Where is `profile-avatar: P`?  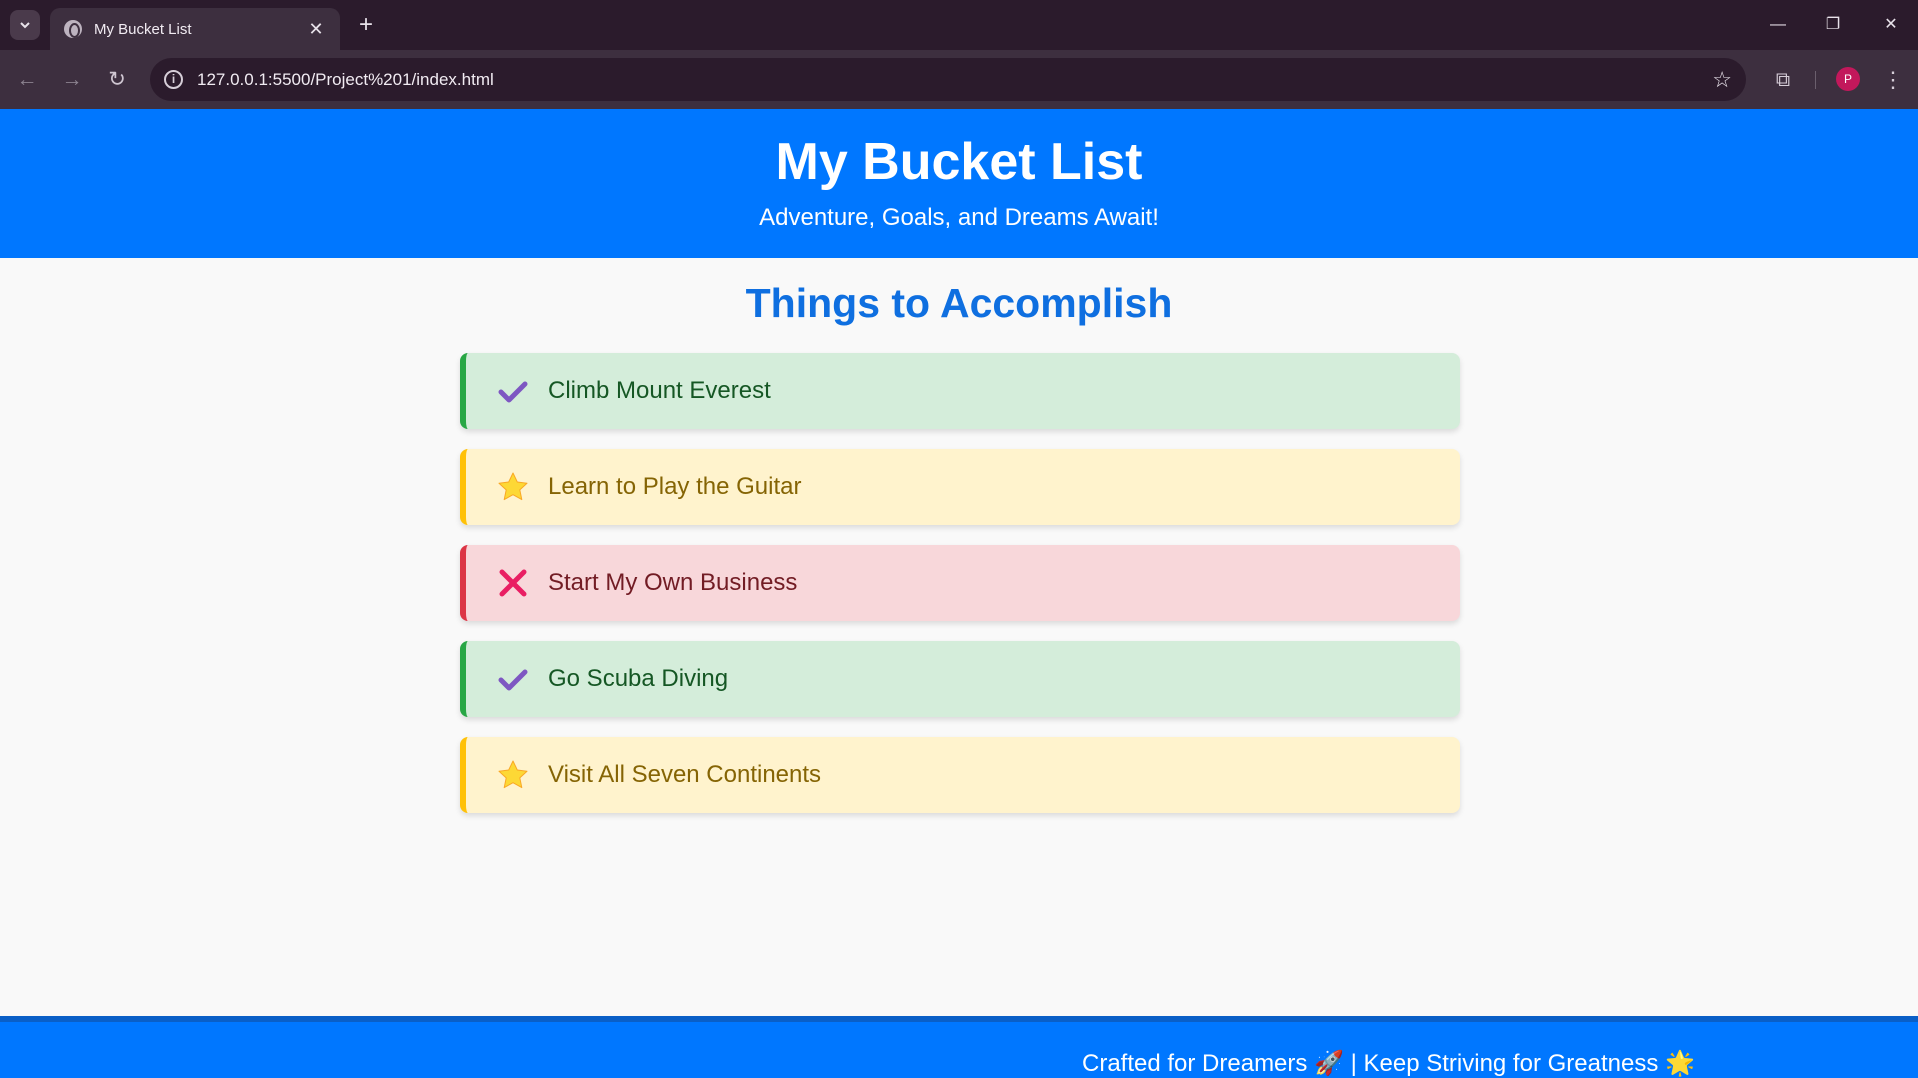
profile-avatar: P is located at coordinates (1848, 79).